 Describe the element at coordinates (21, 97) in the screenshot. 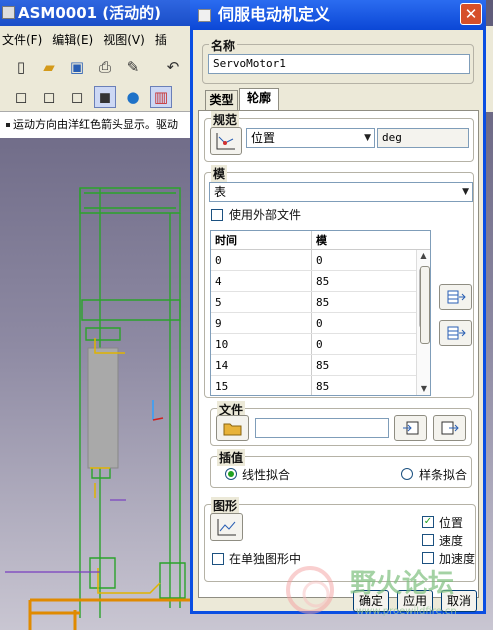

I see `wireframe-icon: ◻` at that location.